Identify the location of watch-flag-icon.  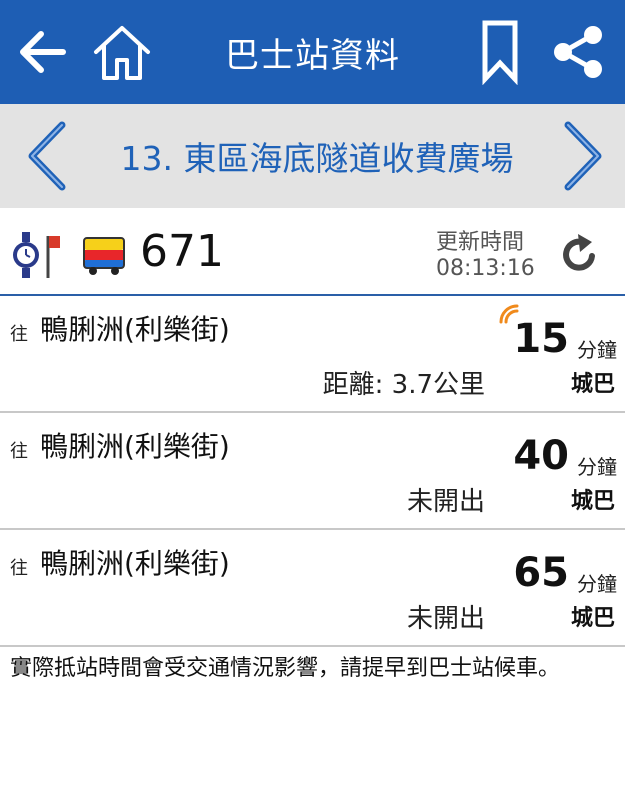
(36, 255).